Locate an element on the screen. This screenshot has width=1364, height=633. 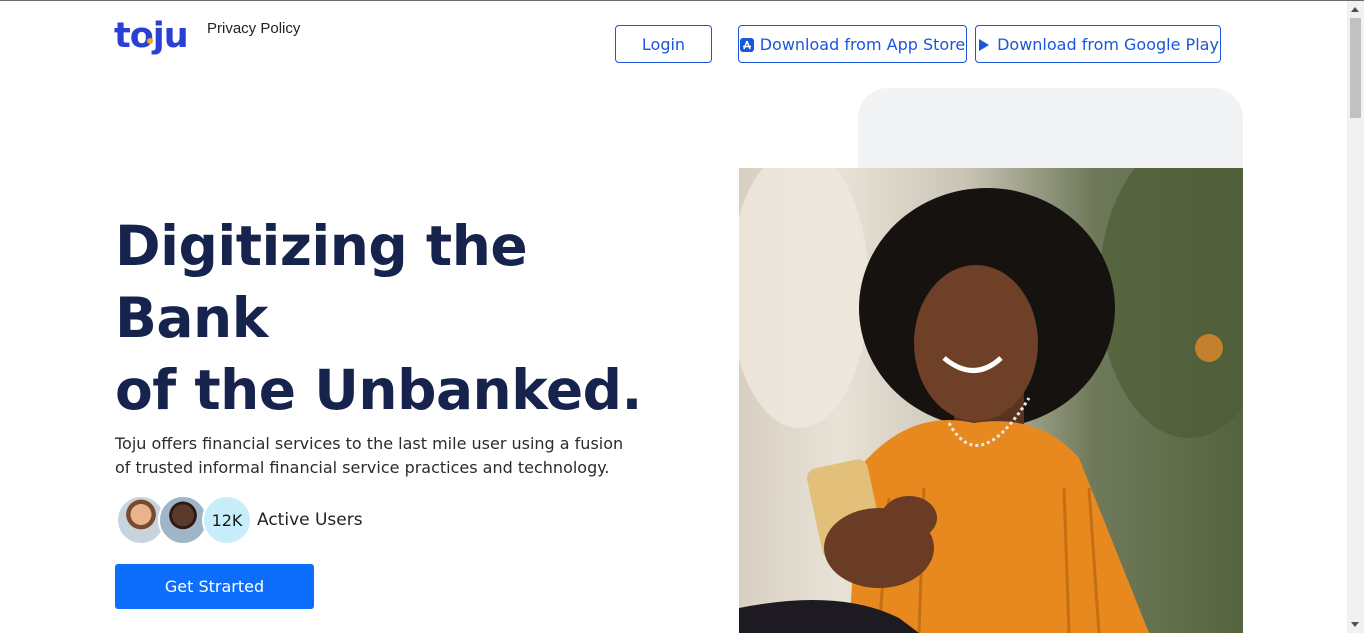
toju-logo: toju is located at coordinates (151, 36).